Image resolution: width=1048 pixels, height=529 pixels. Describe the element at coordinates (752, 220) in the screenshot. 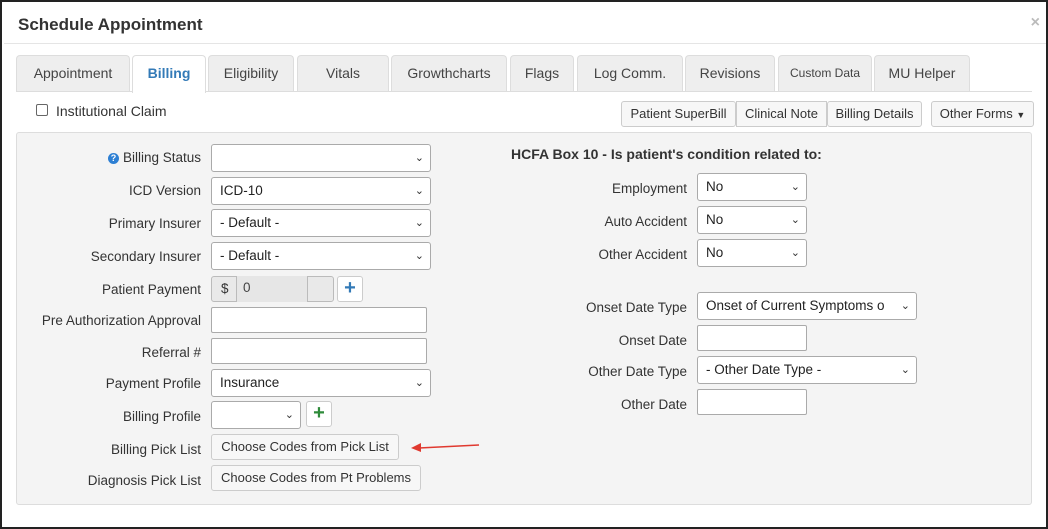

I see `auto-accident-select: No ⌄` at that location.